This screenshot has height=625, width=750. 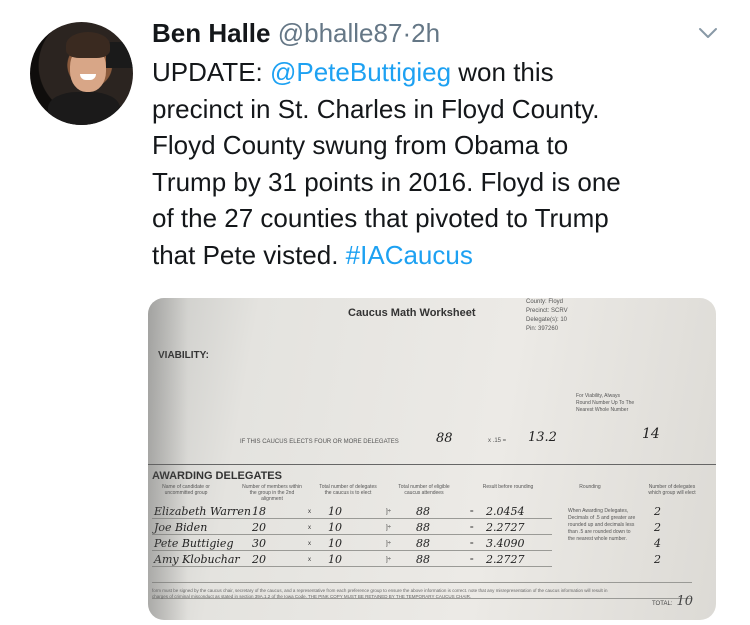 I want to click on tweet-text-line: that Pete visted. #IACaucus, so click(x=442, y=255).